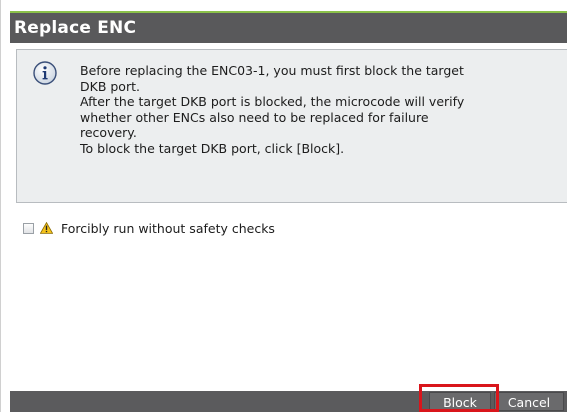 The width and height of the screenshot is (567, 412). I want to click on dialog-footer: Block Cancel, so click(288, 401).